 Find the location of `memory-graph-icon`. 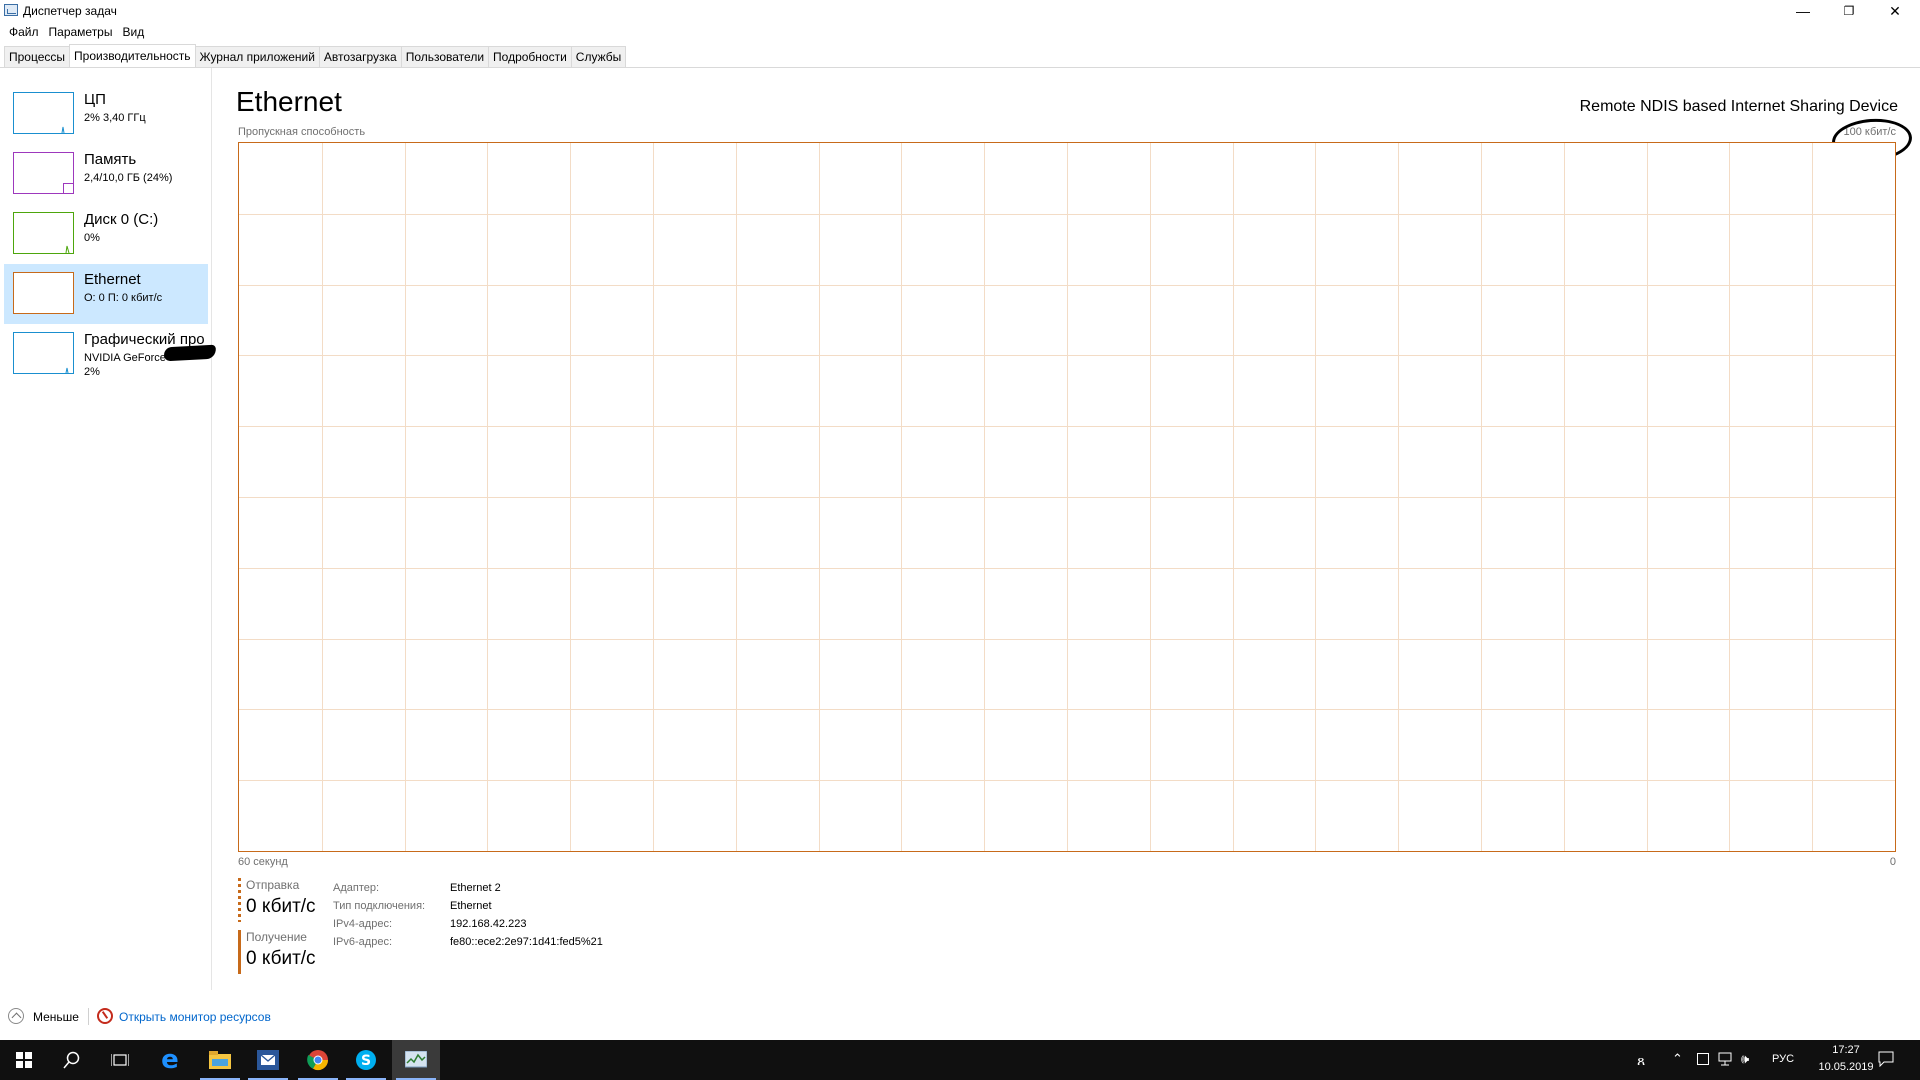

memory-graph-icon is located at coordinates (43, 173).